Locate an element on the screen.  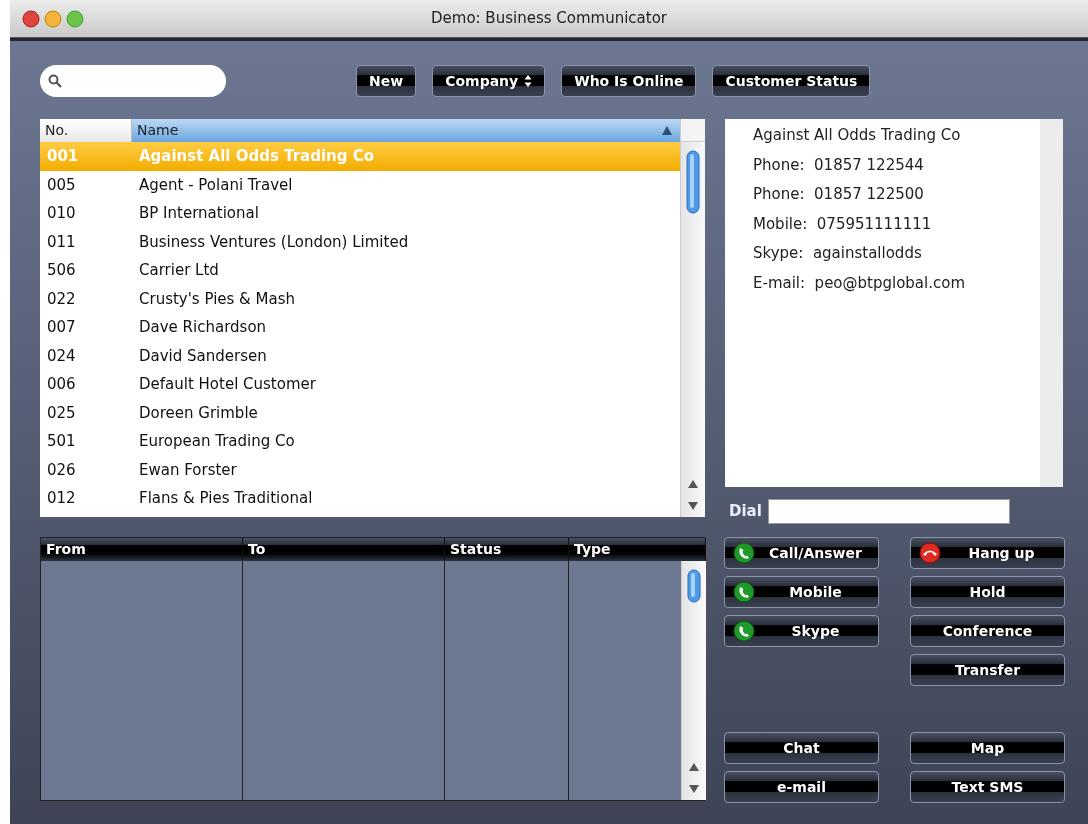
call-button: Call/Answer is located at coordinates (801, 553).